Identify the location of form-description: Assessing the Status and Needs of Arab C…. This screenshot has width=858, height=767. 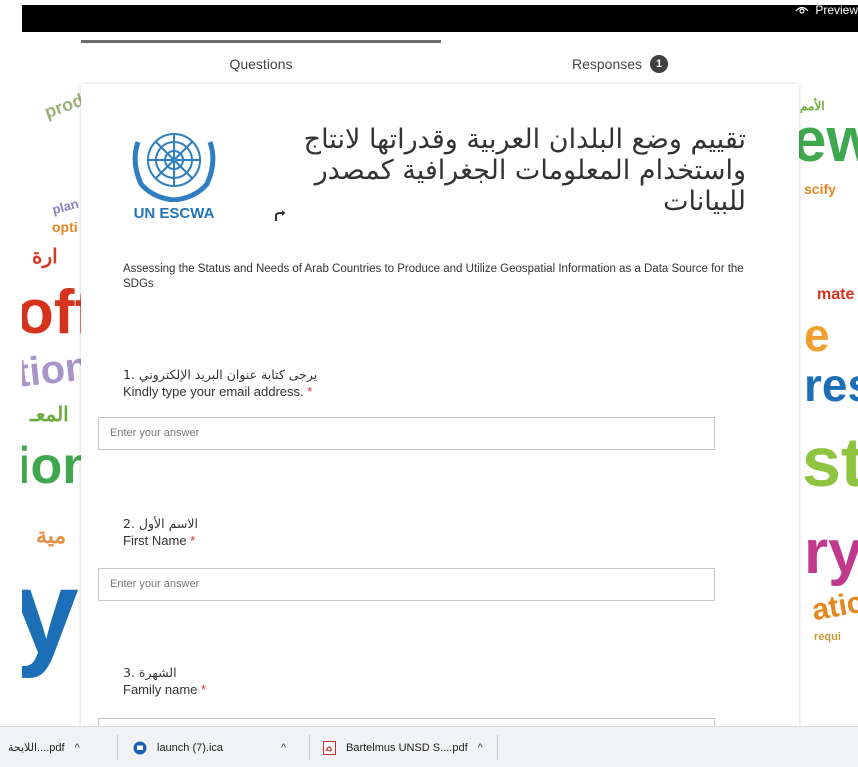
(433, 276).